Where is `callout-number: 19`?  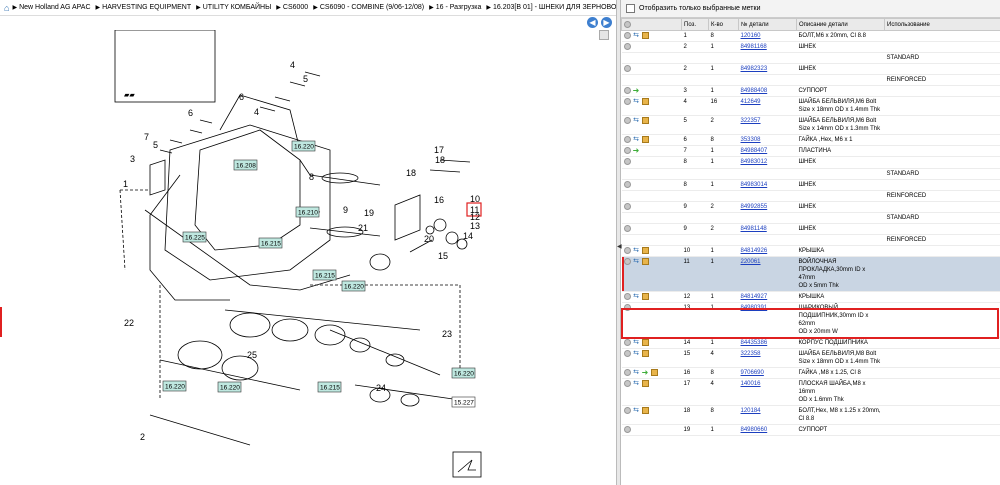 callout-number: 19 is located at coordinates (369, 213).